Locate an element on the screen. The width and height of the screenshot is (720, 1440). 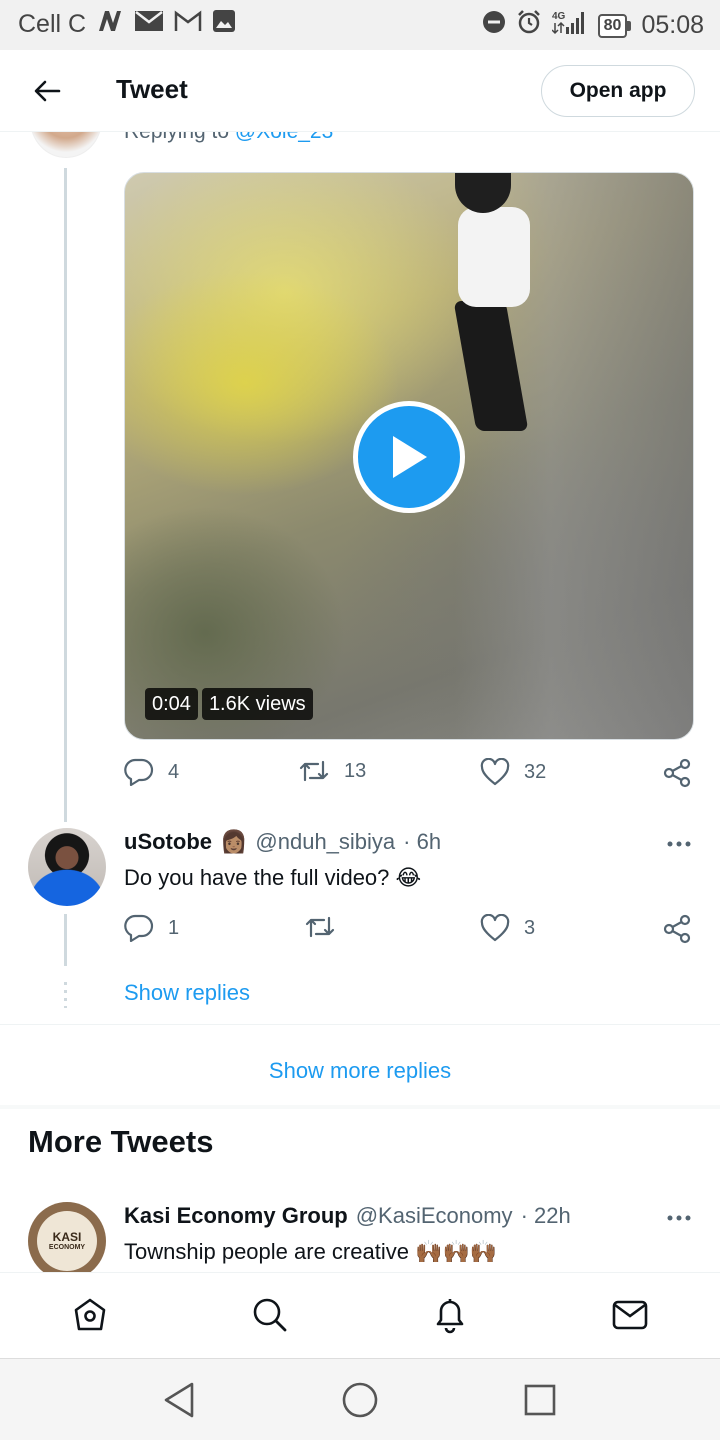
app-header: Tweet Open app is located at coordinates (360, 91).